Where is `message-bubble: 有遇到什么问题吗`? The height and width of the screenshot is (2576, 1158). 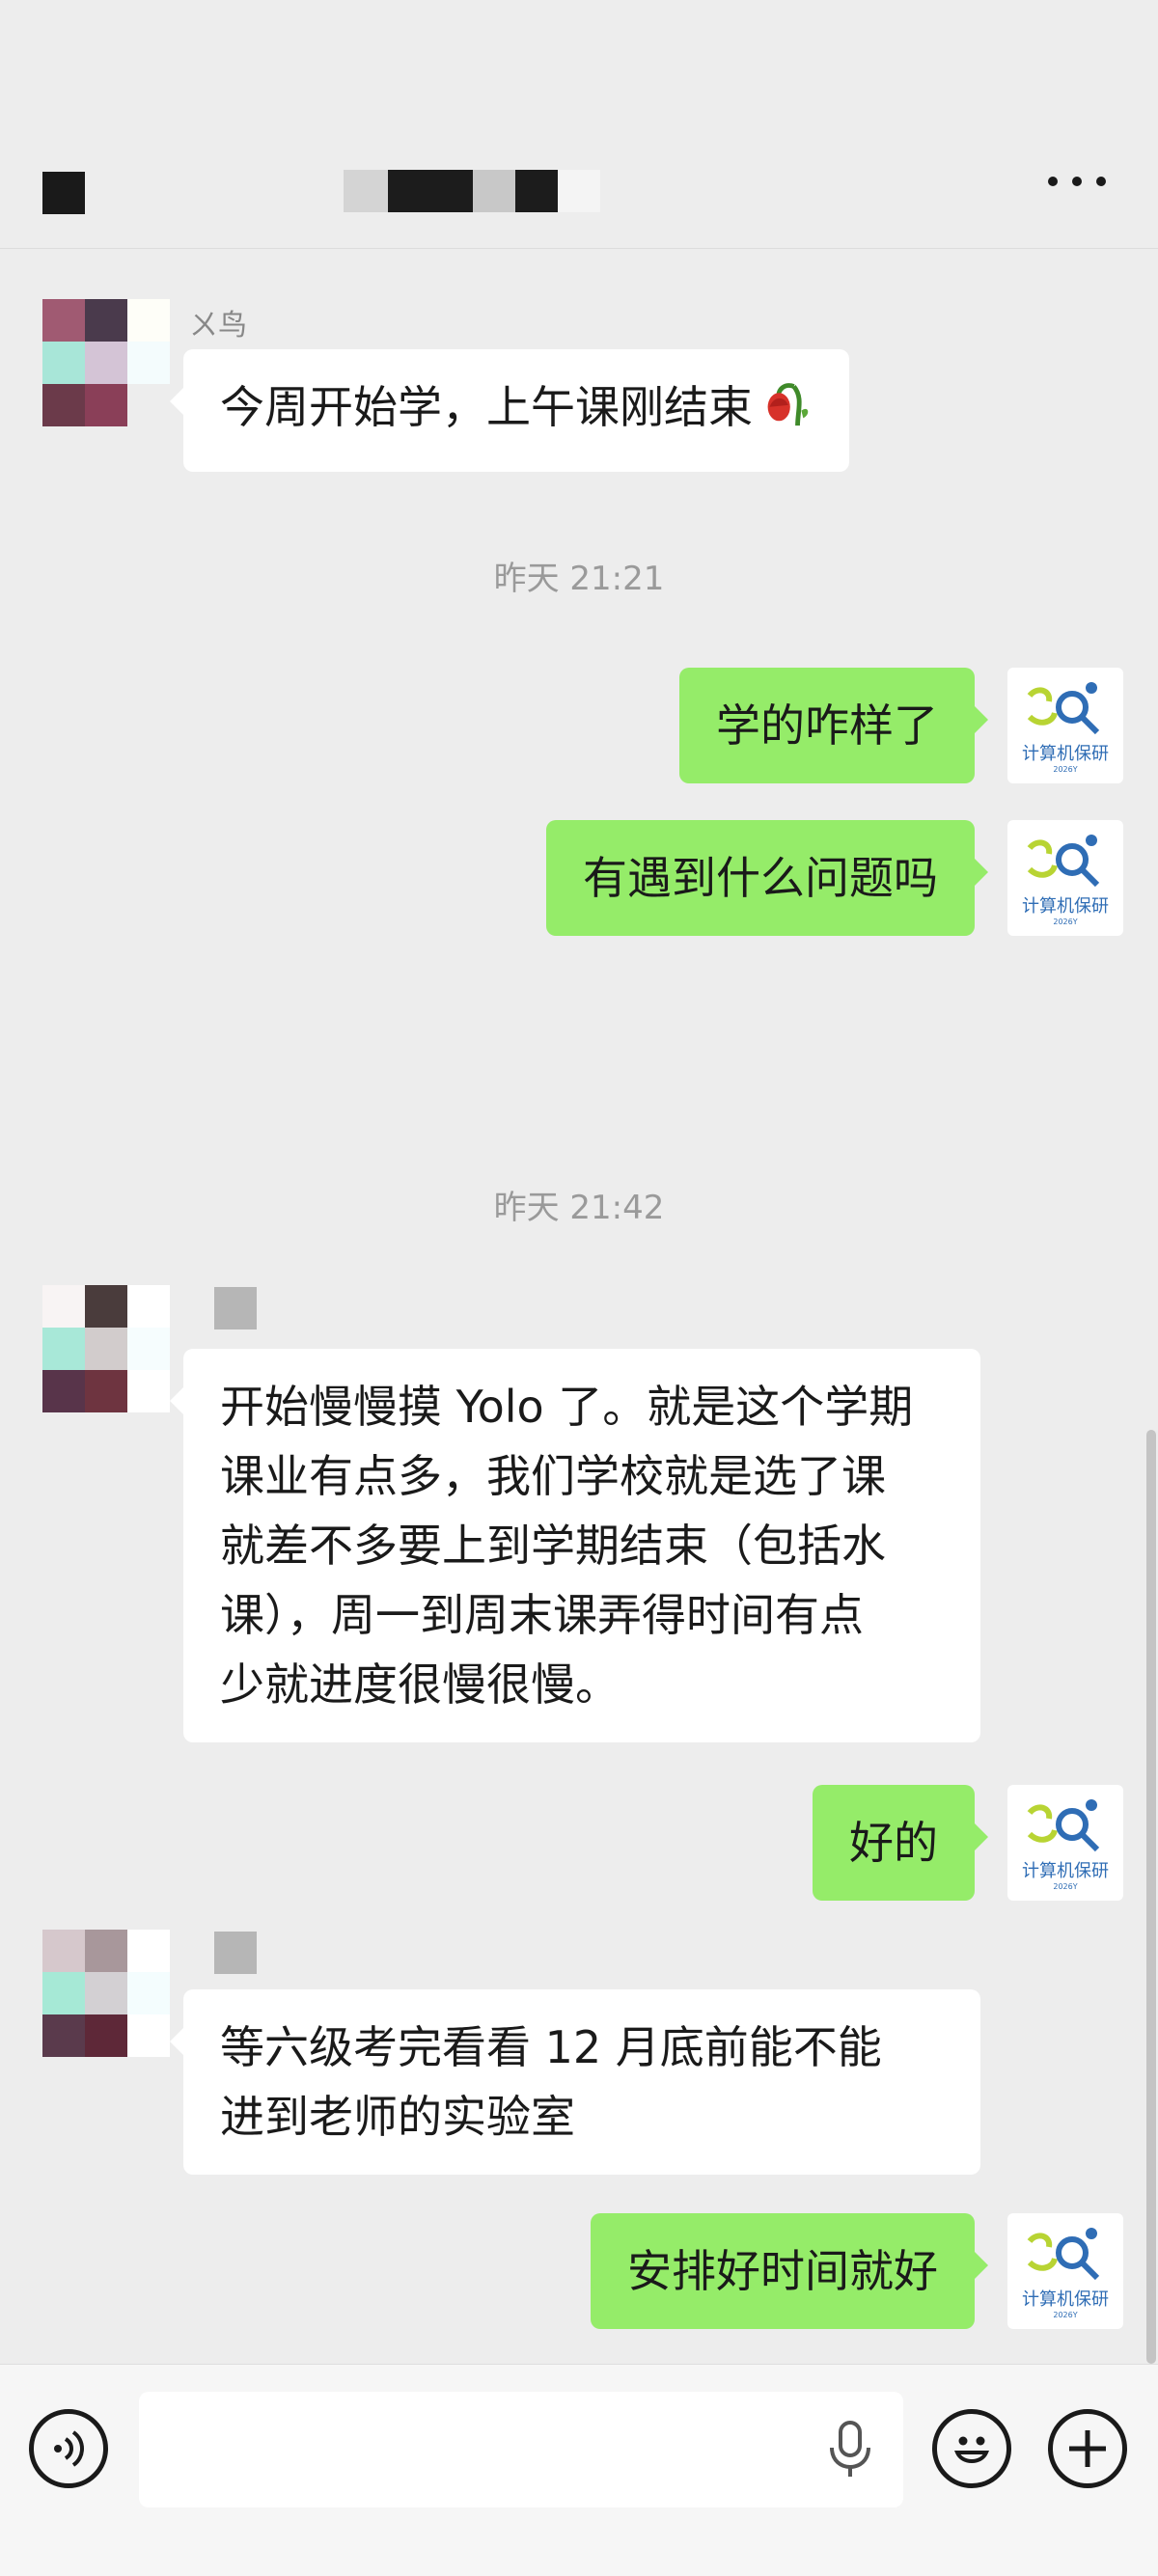 message-bubble: 有遇到什么问题吗 is located at coordinates (767, 878).